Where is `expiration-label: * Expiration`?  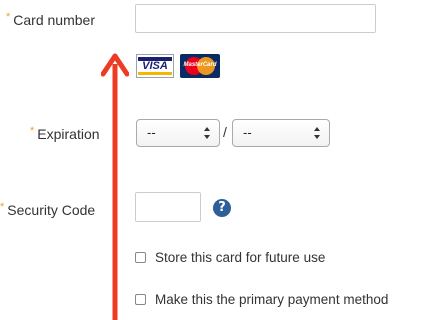
expiration-label: * Expiration is located at coordinates (65, 133).